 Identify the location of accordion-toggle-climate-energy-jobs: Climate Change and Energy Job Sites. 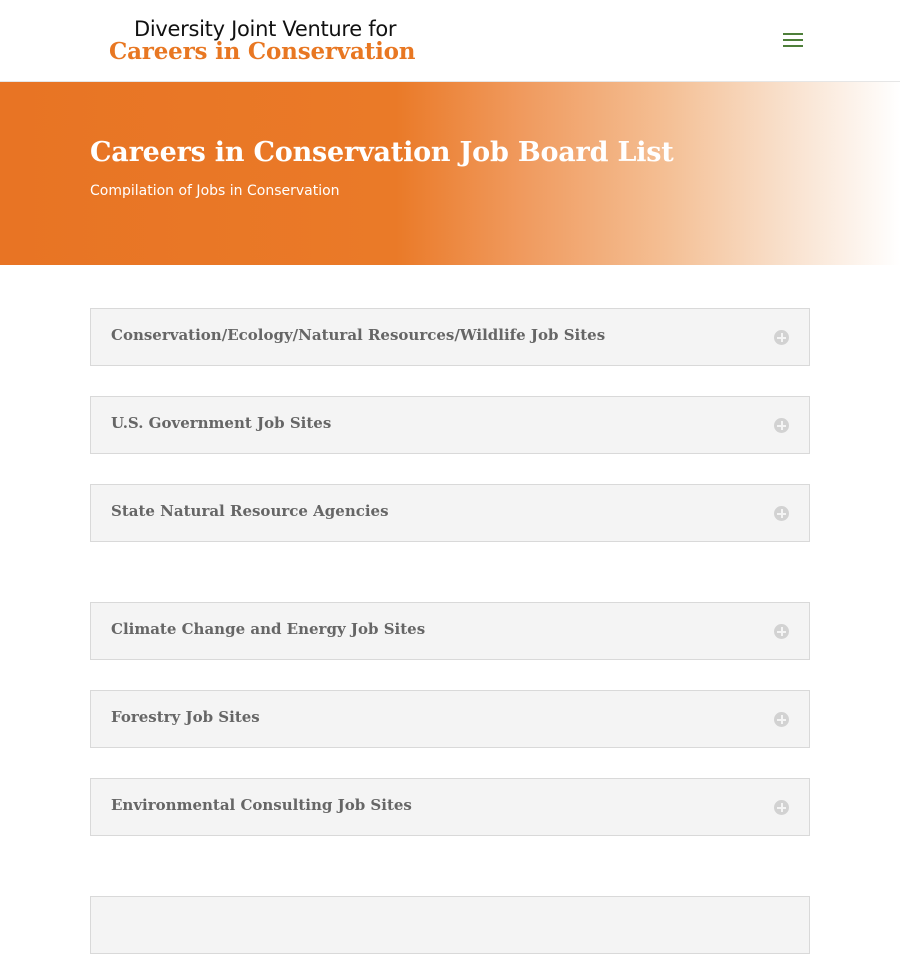
(450, 631).